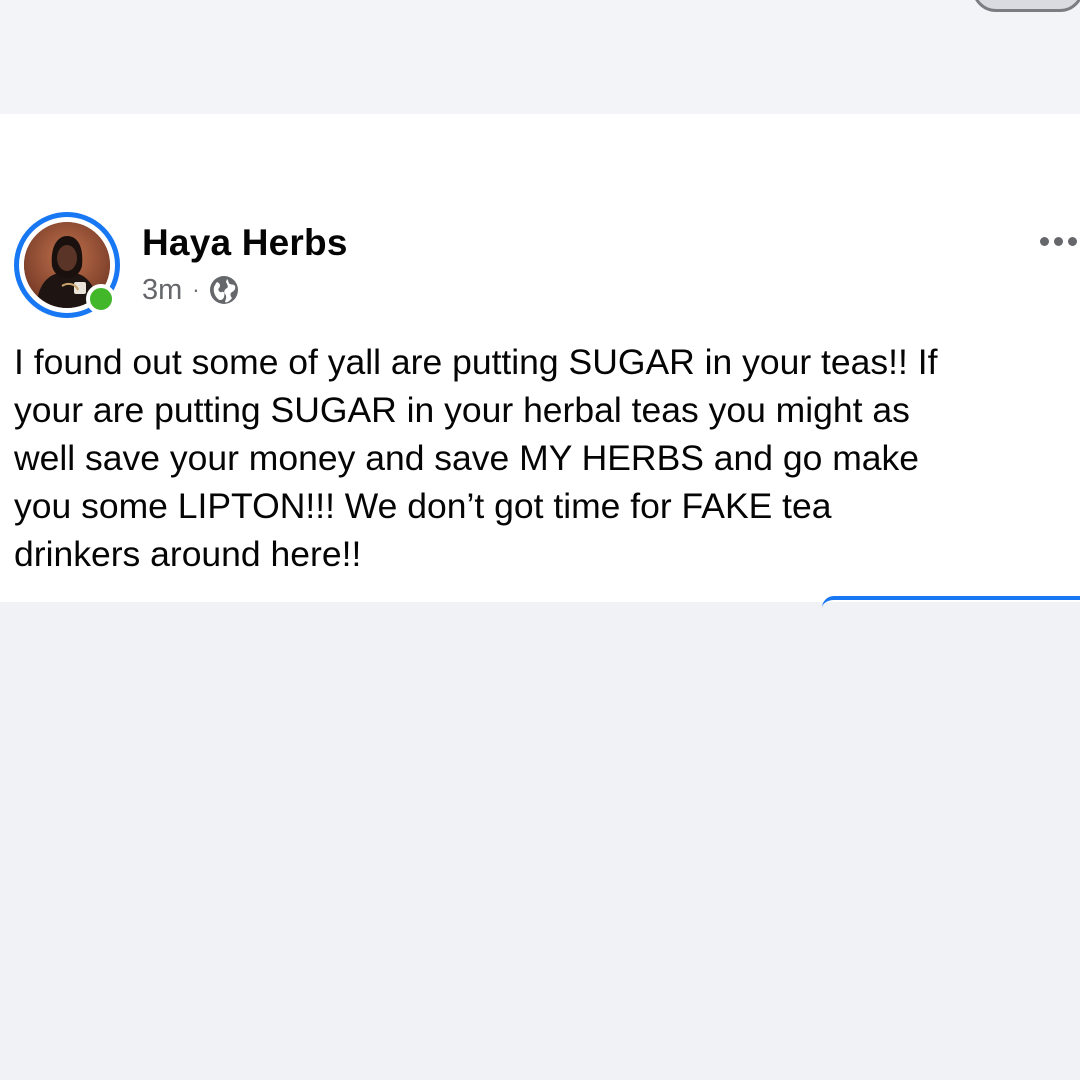 This screenshot has height=1080, width=1080. What do you see at coordinates (245, 243) in the screenshot?
I see `author-name: Haya Herbs` at bounding box center [245, 243].